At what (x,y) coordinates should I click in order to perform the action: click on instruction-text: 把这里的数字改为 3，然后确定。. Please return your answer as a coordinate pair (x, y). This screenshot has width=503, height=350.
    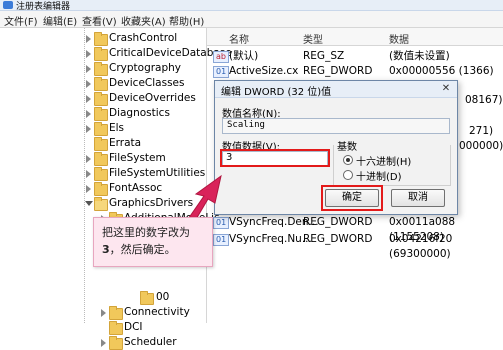
    Looking at the image, I should click on (155, 241).